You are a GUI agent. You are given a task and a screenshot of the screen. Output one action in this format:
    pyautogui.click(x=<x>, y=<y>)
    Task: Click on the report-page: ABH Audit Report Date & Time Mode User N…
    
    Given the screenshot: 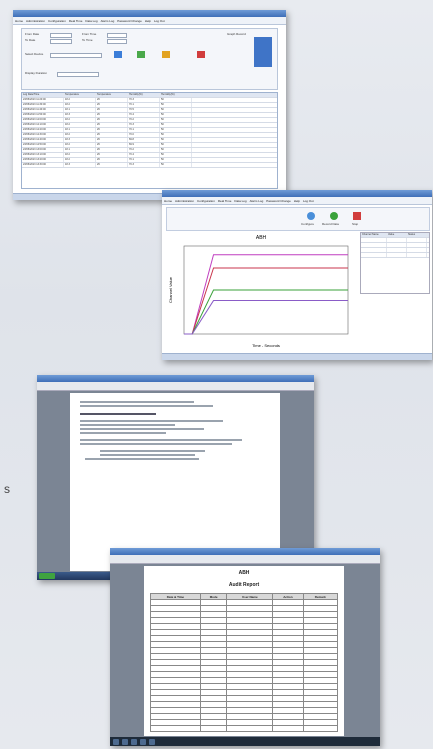 What is the action you would take?
    pyautogui.click(x=244, y=651)
    